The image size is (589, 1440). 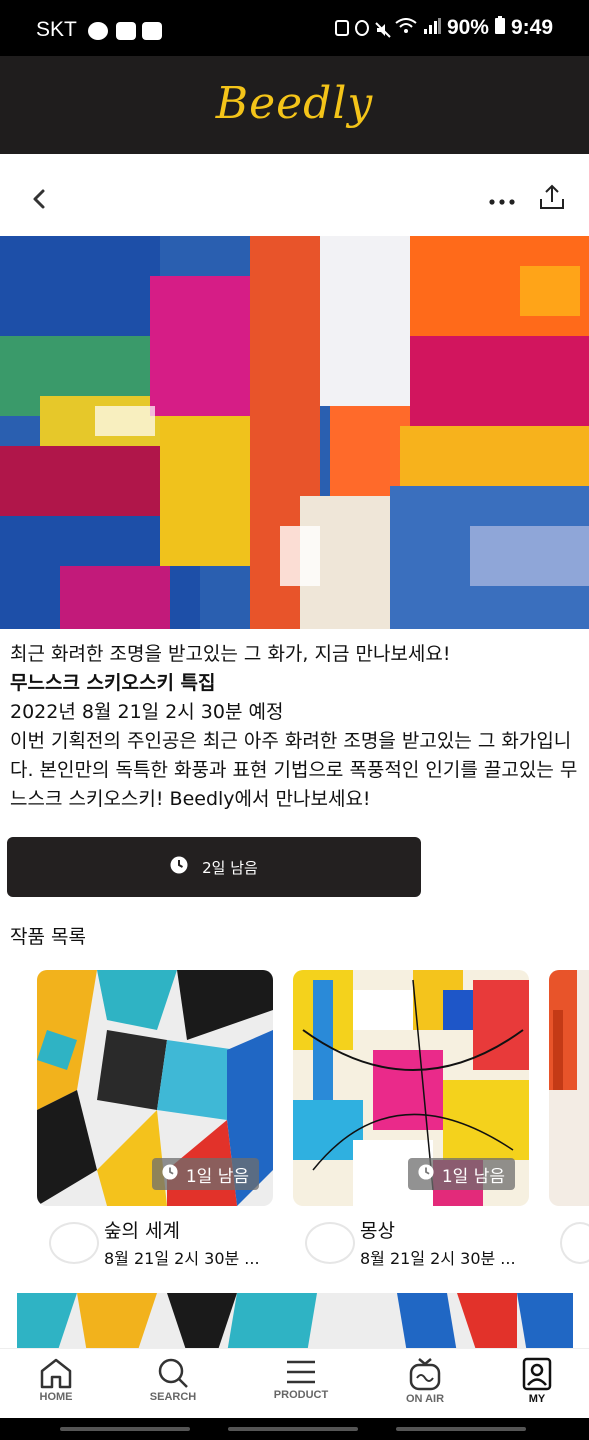 What do you see at coordinates (432, 28) in the screenshot?
I see `signal-icon` at bounding box center [432, 28].